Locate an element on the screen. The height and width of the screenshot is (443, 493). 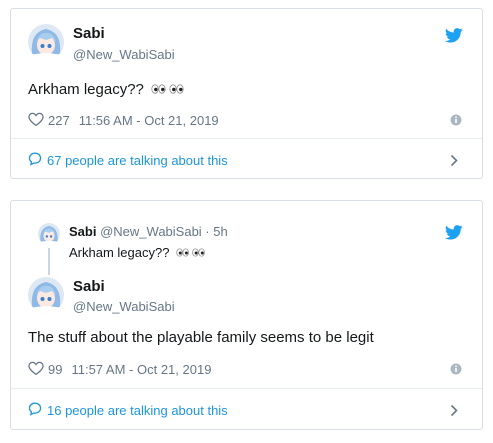
tweet-meta: 227 11:56 AM - Oct 21, 2019 is located at coordinates (123, 120).